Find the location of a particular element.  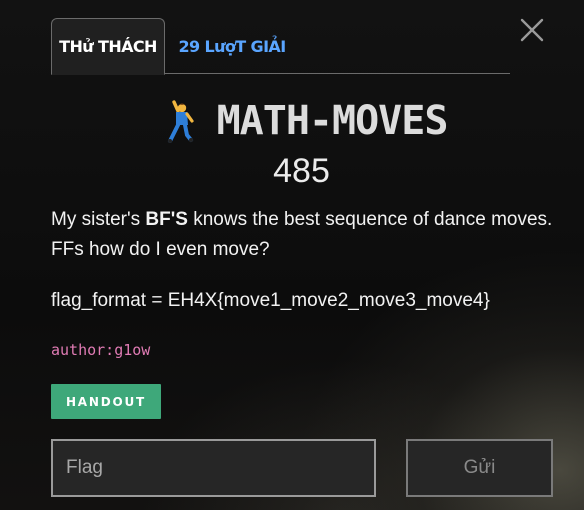

handout-button: HANDOUT is located at coordinates (106, 401).